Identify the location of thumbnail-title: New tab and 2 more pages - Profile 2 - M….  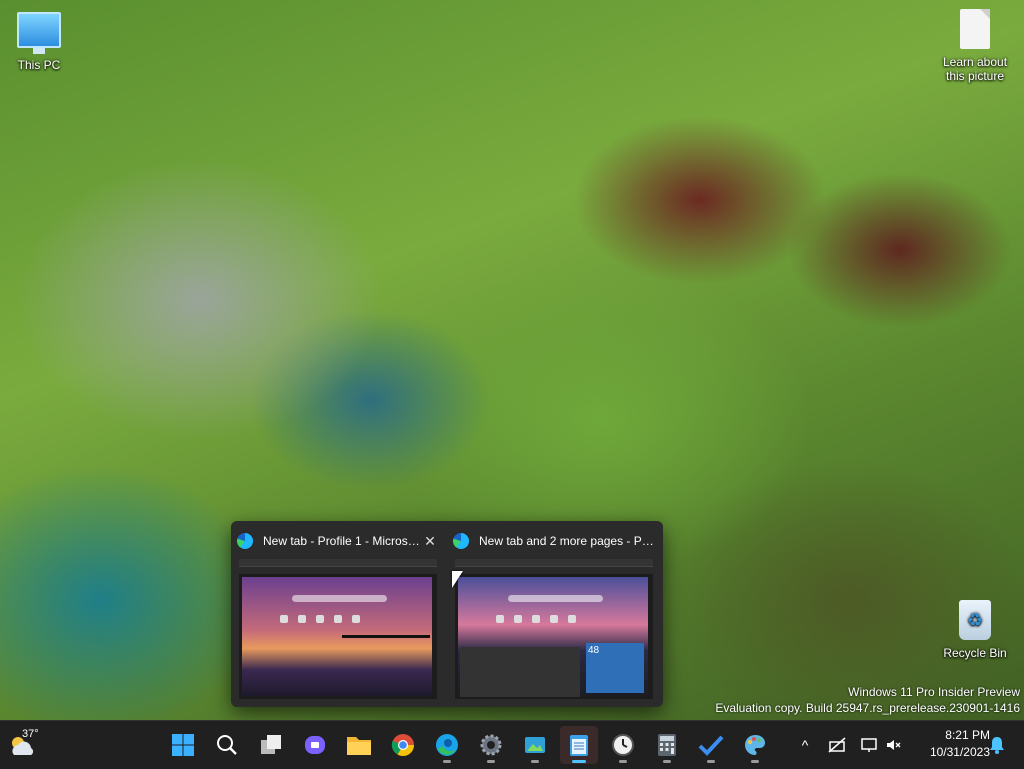
(567, 541).